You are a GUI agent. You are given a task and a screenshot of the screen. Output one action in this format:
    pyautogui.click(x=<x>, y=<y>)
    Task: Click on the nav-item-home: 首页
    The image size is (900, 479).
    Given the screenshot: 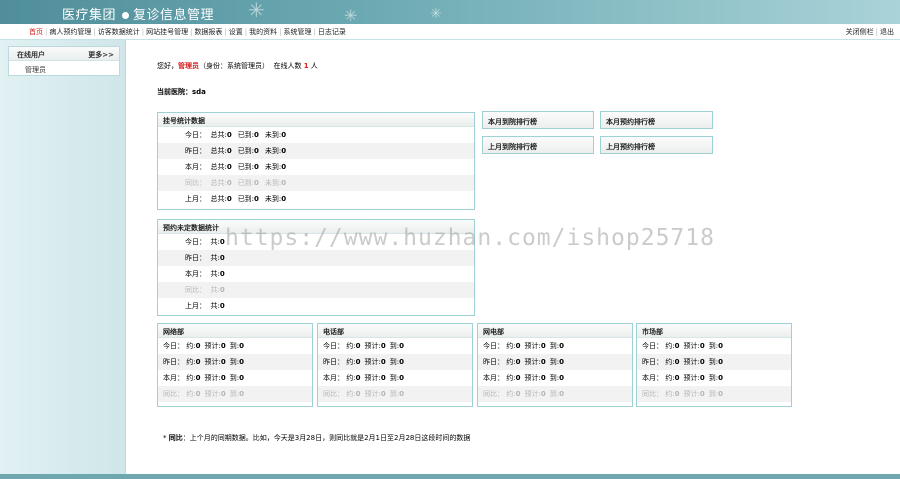 What is the action you would take?
    pyautogui.click(x=36, y=32)
    